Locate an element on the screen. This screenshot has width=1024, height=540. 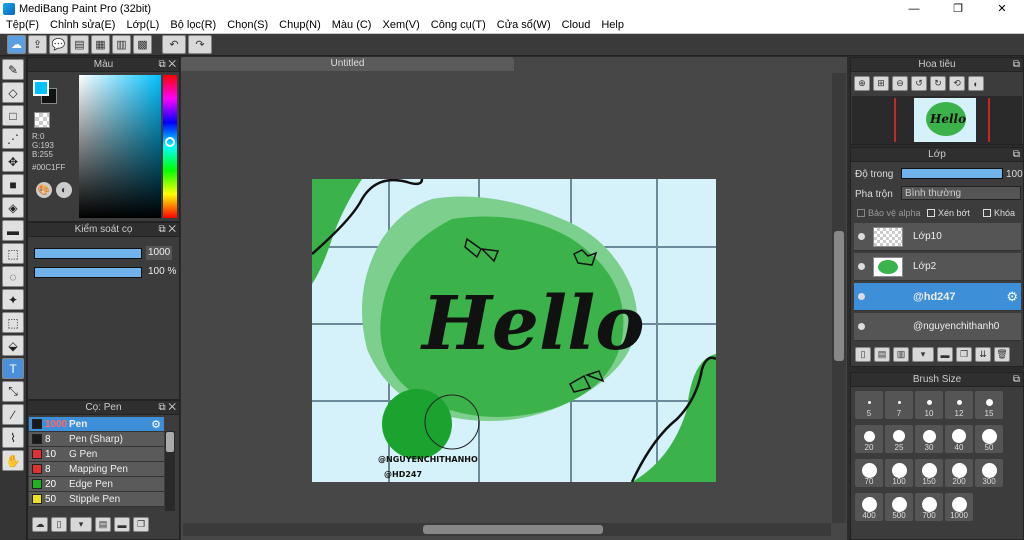
menu-view: Xem(V) is located at coordinates (400, 25).